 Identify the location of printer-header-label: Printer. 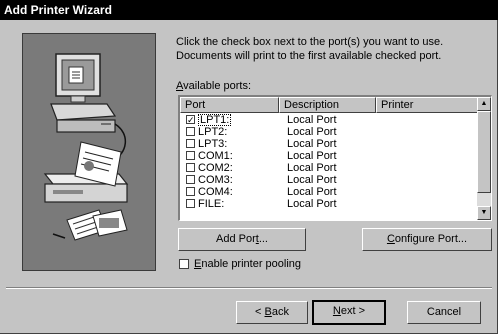
(397, 105).